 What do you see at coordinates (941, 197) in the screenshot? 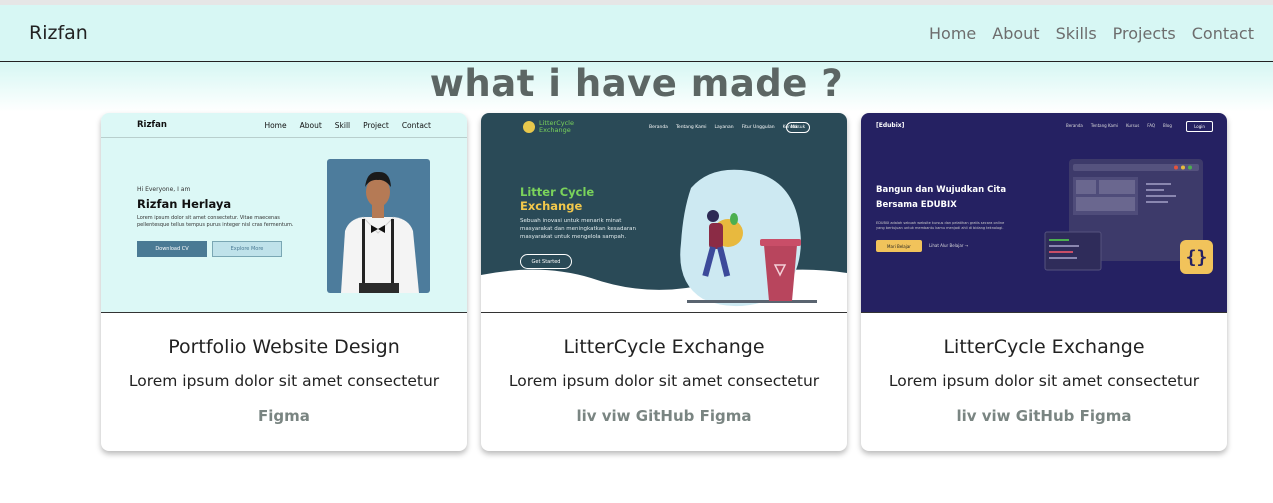
I see `preview-headline: Bangun dan Wujudkan Cita Bersama EDUBIX` at bounding box center [941, 197].